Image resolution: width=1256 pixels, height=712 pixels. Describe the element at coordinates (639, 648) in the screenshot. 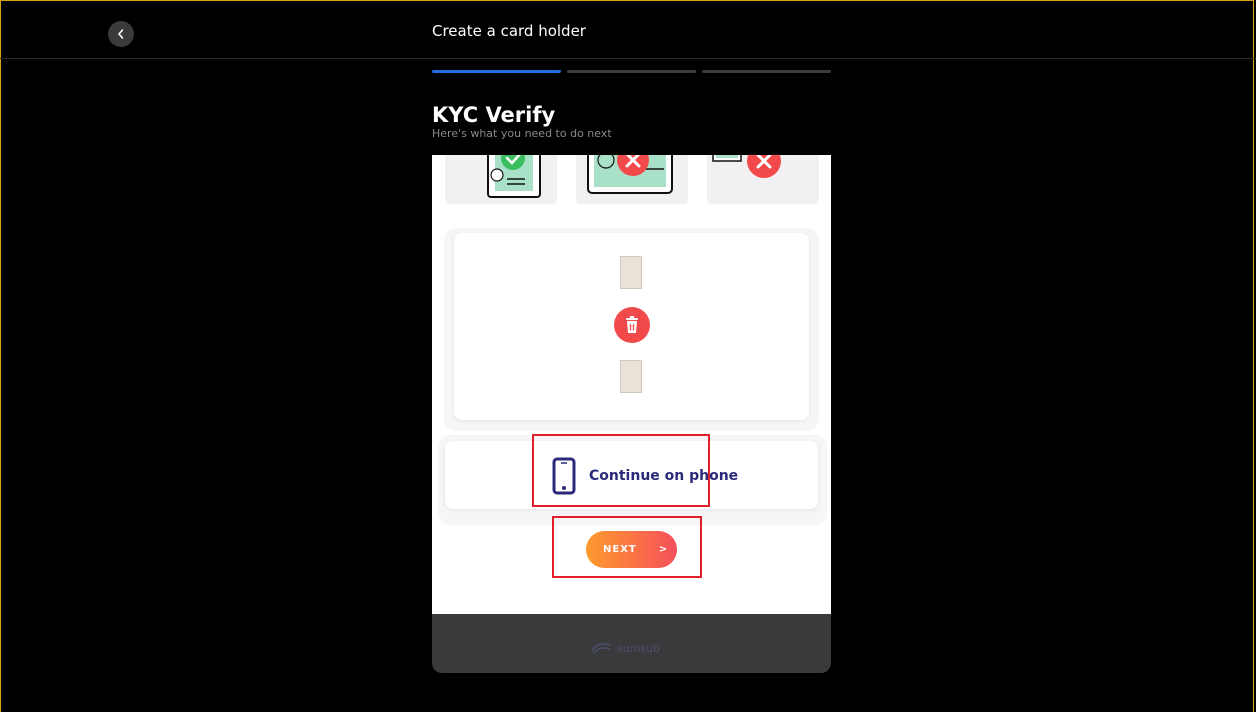

I see `footer-brand-text: sumsub` at that location.